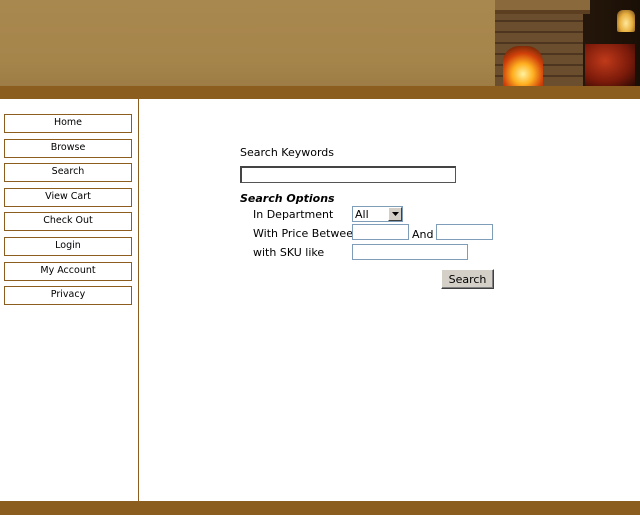 This screenshot has height=515, width=640. What do you see at coordinates (377, 214) in the screenshot?
I see `department-select: All` at bounding box center [377, 214].